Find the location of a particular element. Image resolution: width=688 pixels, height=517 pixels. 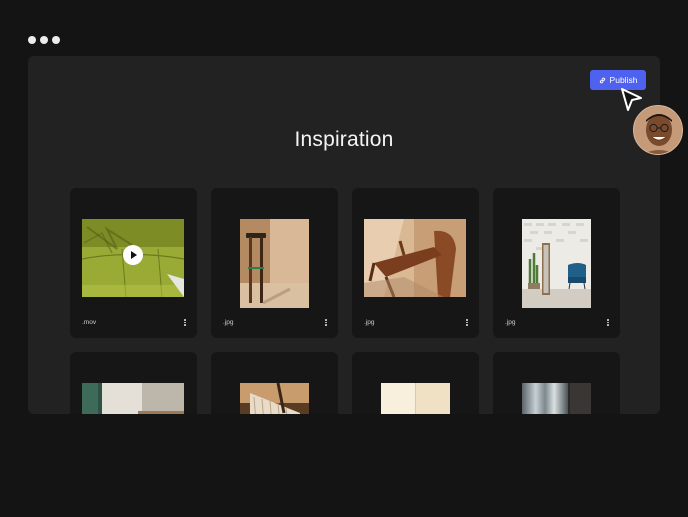

window-controls is located at coordinates (44, 40).